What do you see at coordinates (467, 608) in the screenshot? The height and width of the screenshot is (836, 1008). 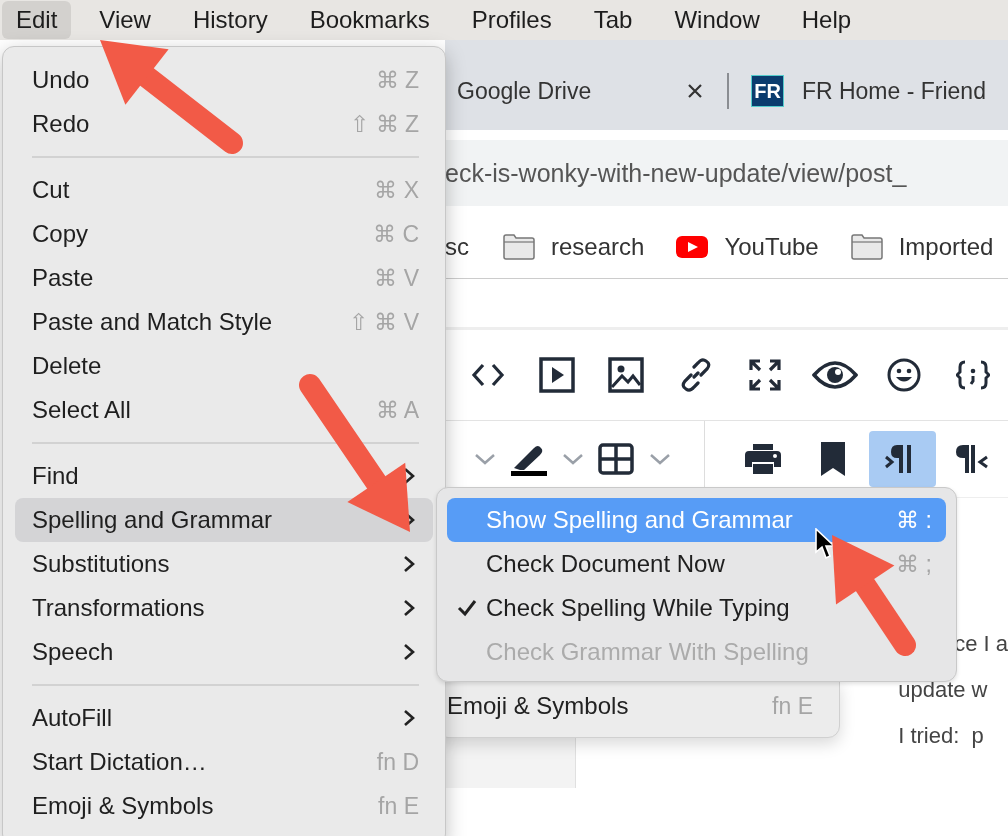 I see `checkmark-icon` at bounding box center [467, 608].